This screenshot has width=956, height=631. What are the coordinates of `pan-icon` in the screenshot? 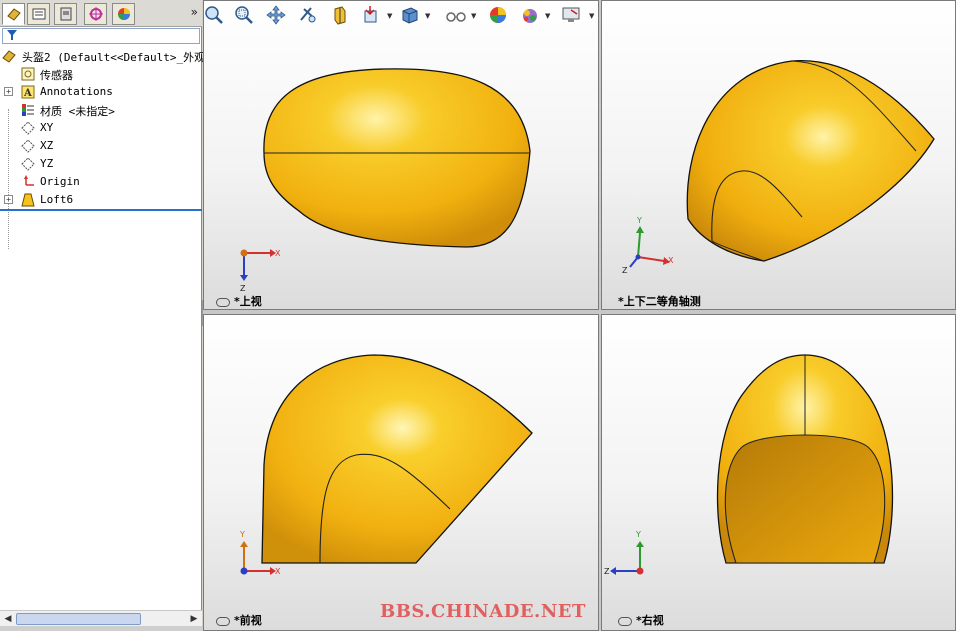 It's located at (276, 15).